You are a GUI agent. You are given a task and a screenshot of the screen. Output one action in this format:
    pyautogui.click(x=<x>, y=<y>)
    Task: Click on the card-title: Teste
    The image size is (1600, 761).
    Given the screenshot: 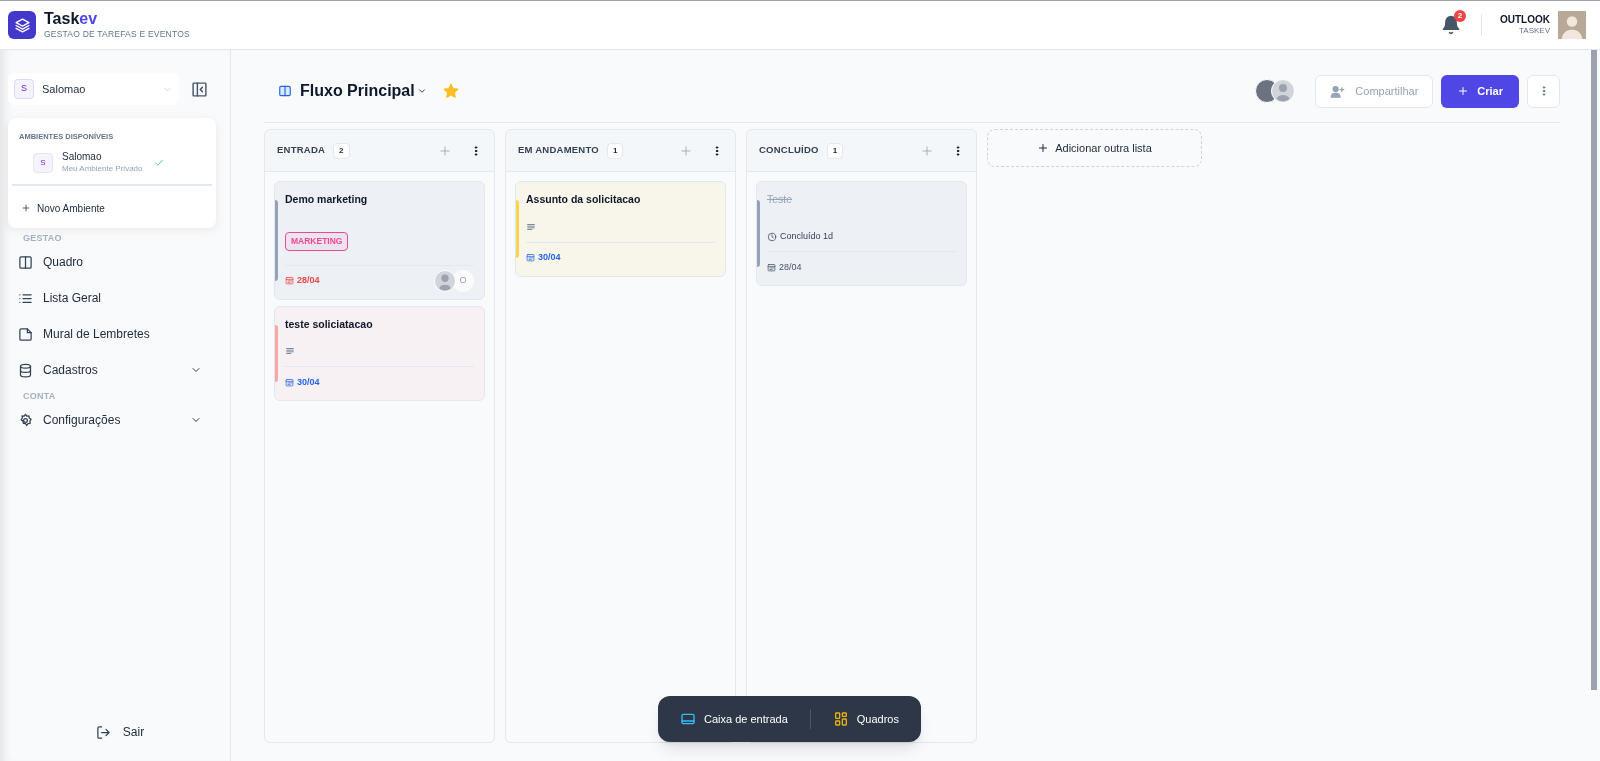 What is the action you would take?
    pyautogui.click(x=780, y=199)
    